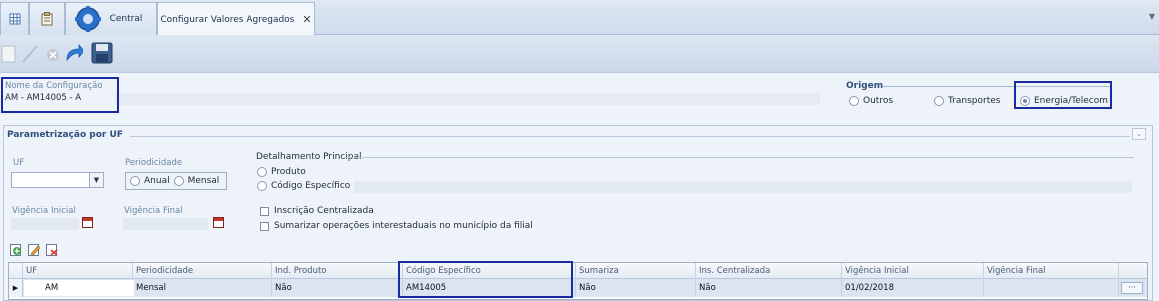 Image resolution: width=1159 pixels, height=301 pixels. I want to click on produto-radio: Produto, so click(281, 172).